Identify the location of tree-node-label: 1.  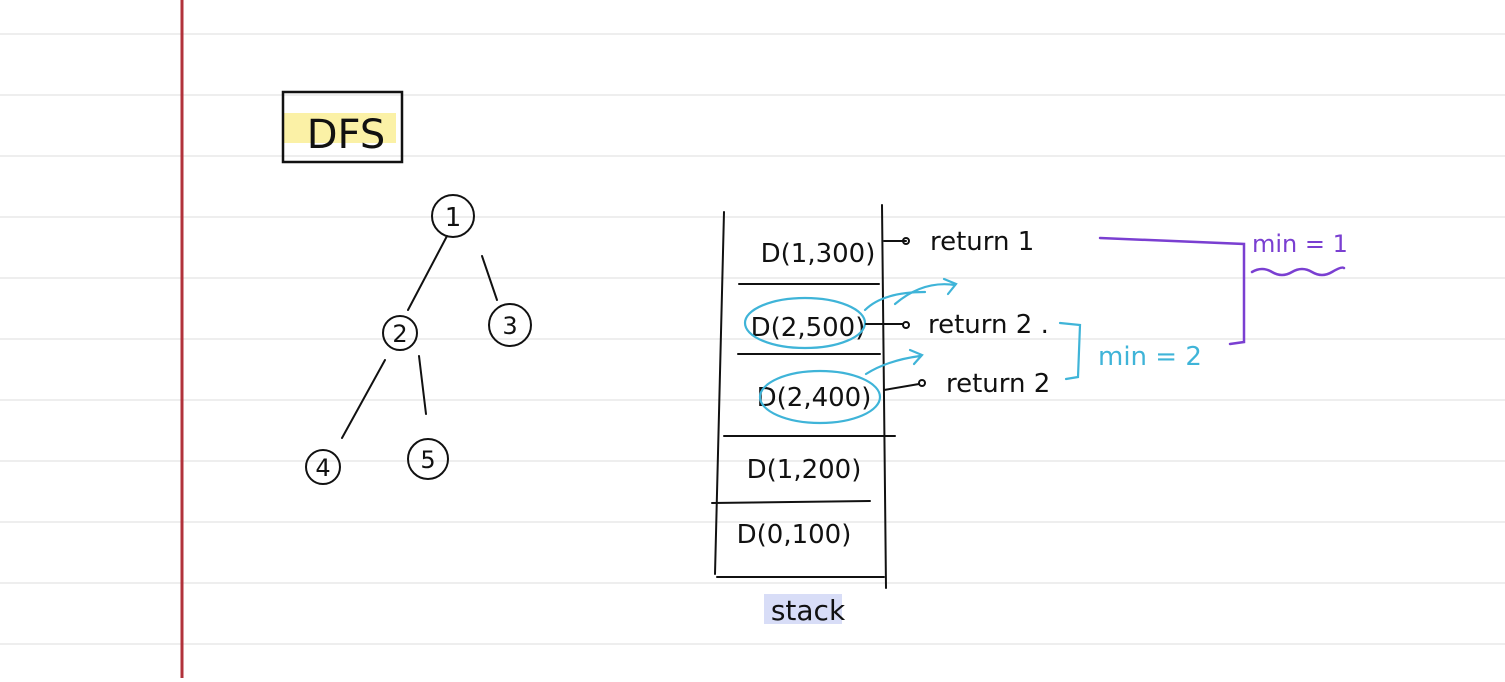
(453, 218).